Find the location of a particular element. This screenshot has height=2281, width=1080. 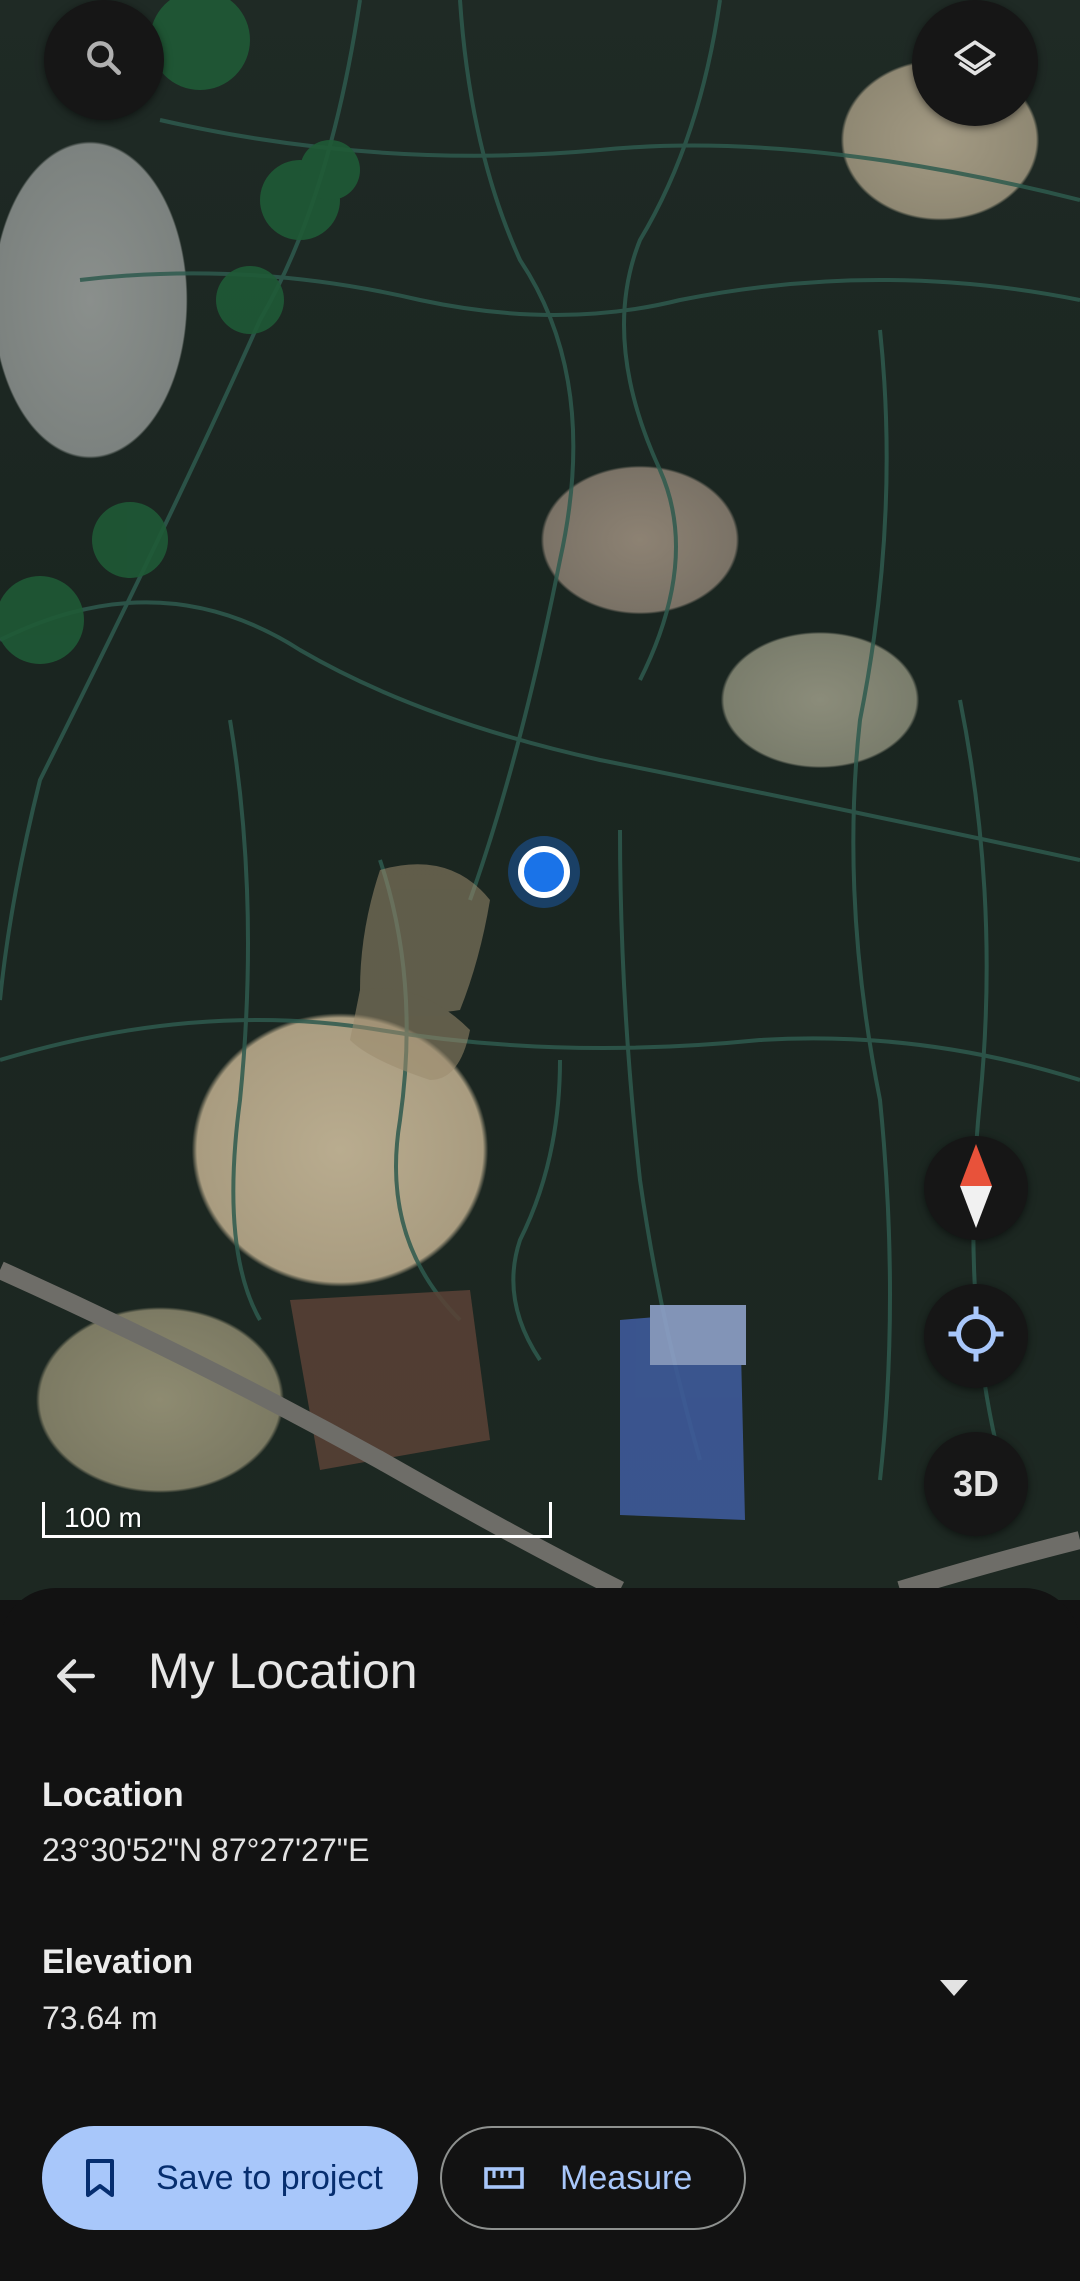

sheet-title: My Location is located at coordinates (283, 1671).